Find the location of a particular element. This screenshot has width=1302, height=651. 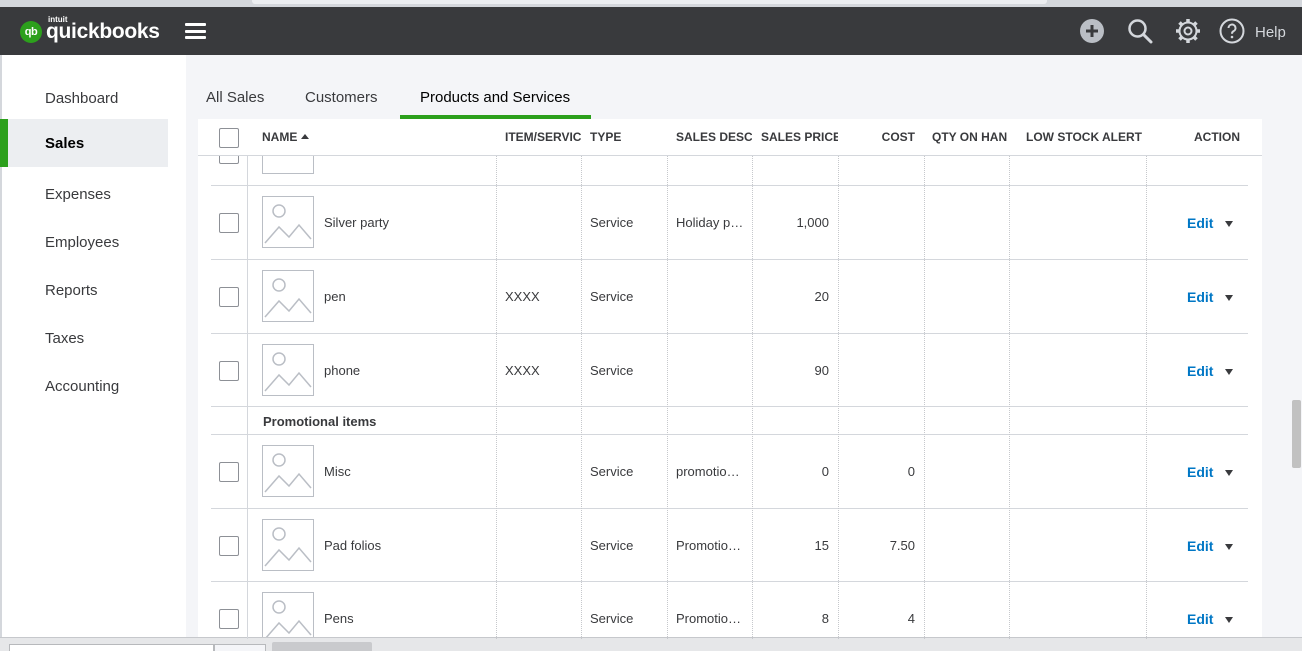

hamburger-menu-icon is located at coordinates (195, 31).